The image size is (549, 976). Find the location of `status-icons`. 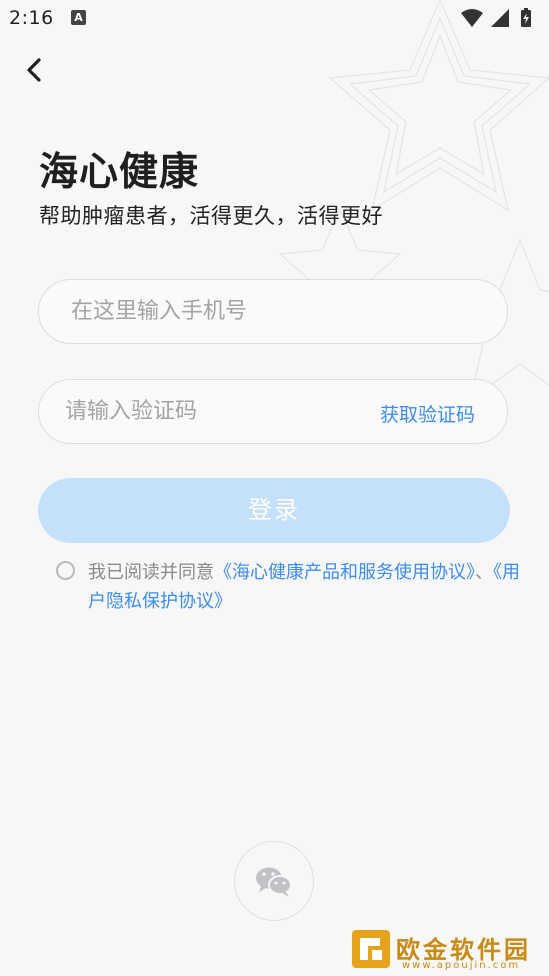

status-icons is located at coordinates (496, 17).